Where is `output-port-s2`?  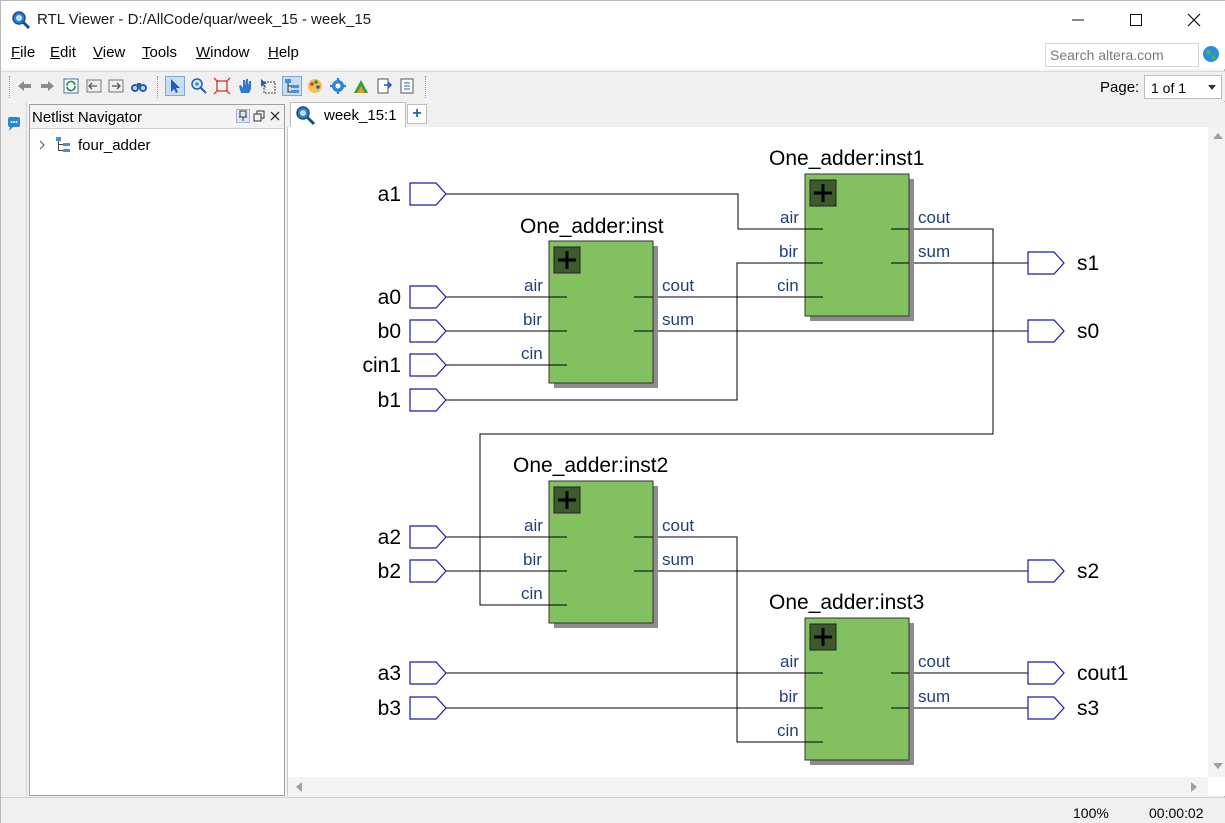 output-port-s2 is located at coordinates (1046, 571).